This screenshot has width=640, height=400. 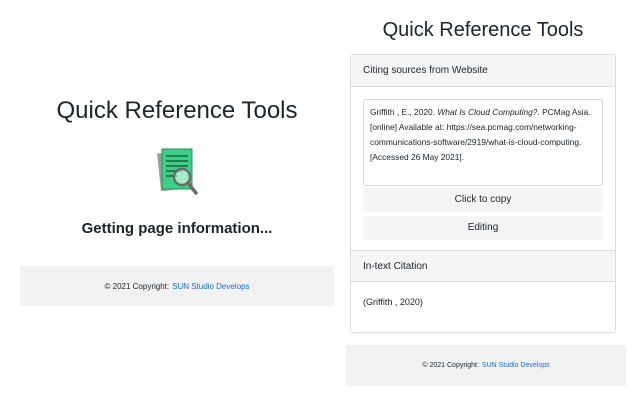 What do you see at coordinates (483, 228) in the screenshot?
I see `editing-button: Editing` at bounding box center [483, 228].